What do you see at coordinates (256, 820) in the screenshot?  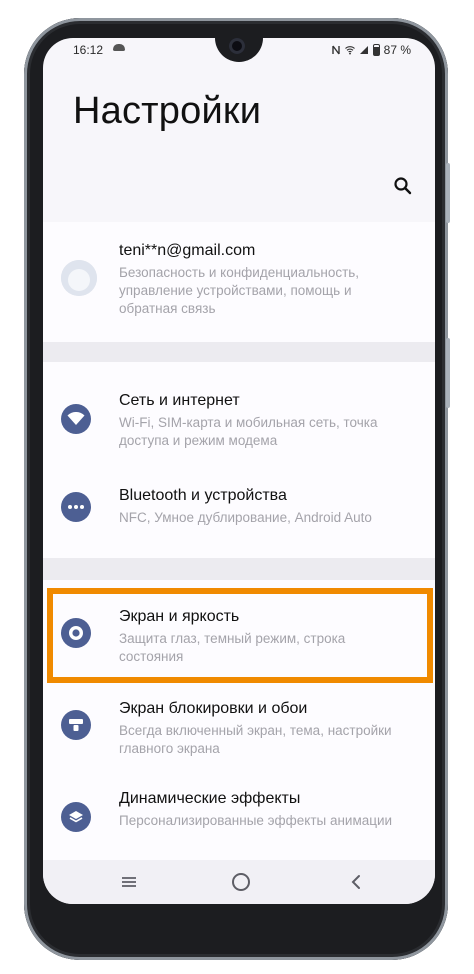 I see `settings-item-description: Персонализированные эффекты анимации` at bounding box center [256, 820].